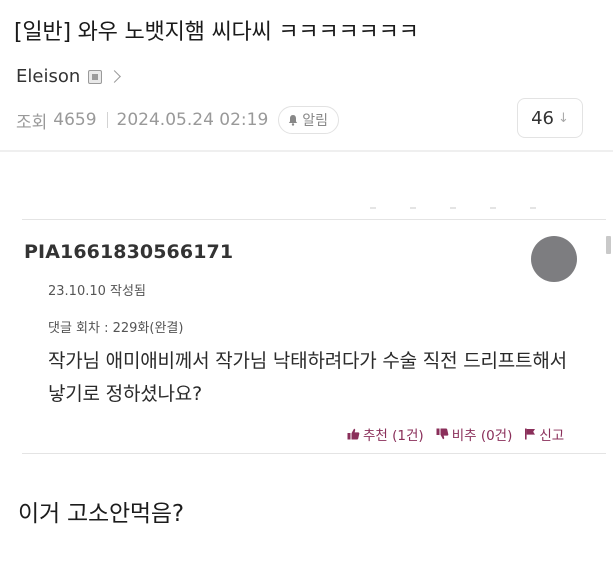 Image resolution: width=613 pixels, height=562 pixels. Describe the element at coordinates (530, 434) in the screenshot. I see `report-flag-icon` at that location.